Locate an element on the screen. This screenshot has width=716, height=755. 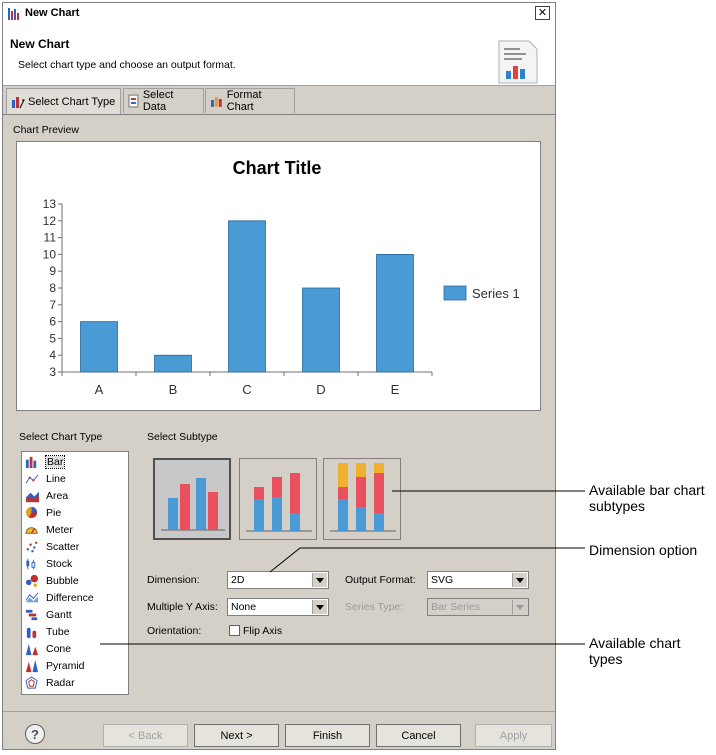
meter-chart-icon is located at coordinates (31, 530).